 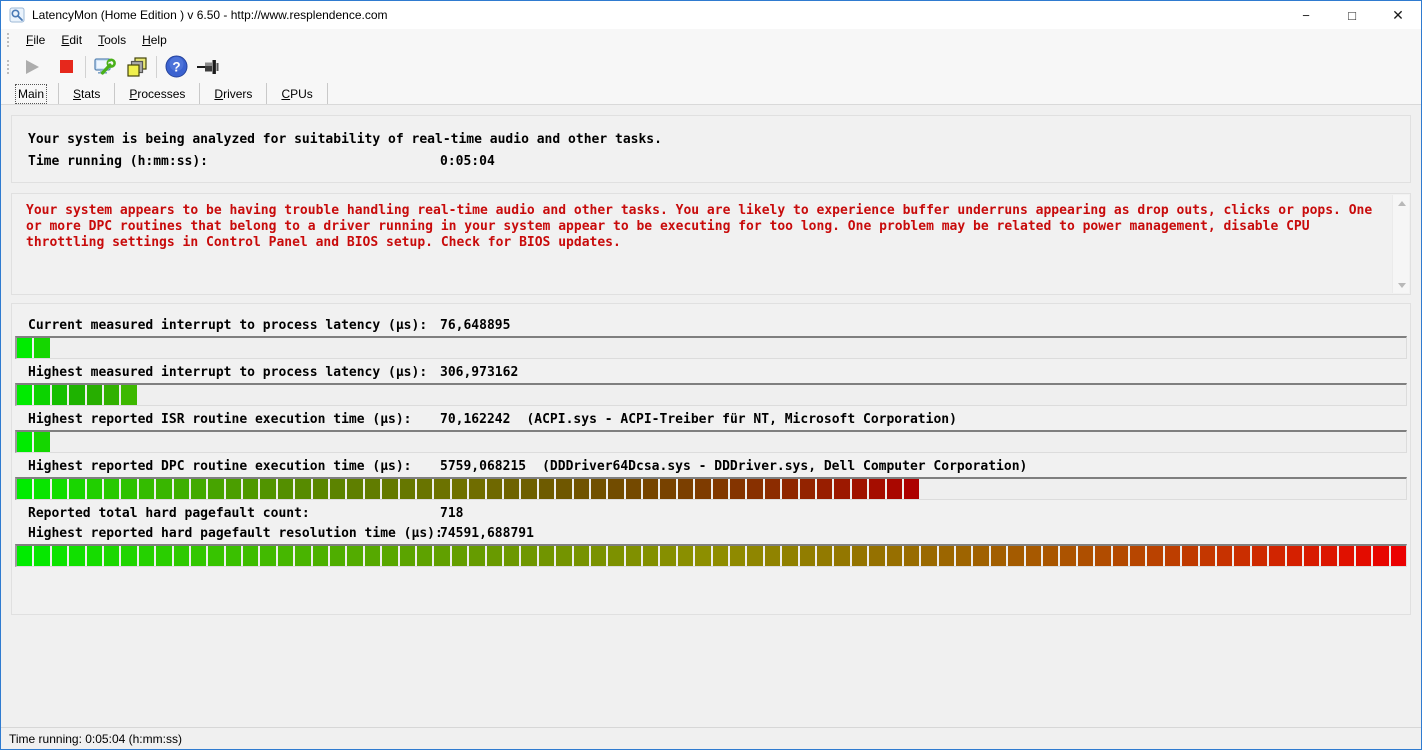 What do you see at coordinates (711, 162) in the screenshot?
I see `time-running-row: Time running (h:mm:ss): 0:05:04` at bounding box center [711, 162].